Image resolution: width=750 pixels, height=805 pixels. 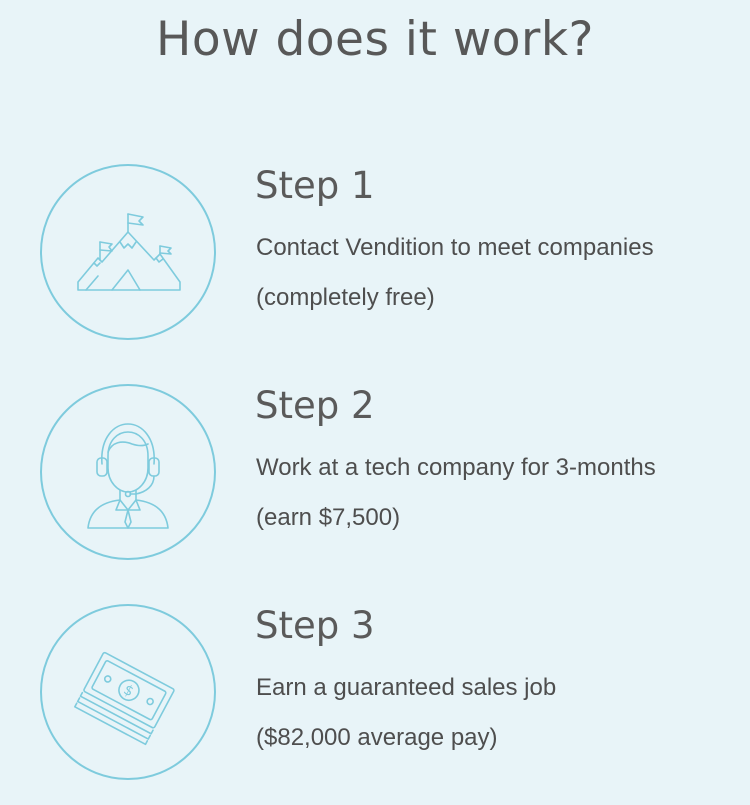 I want to click on step-1-description: Contact Vendition to meet companies, so click(x=455, y=247).